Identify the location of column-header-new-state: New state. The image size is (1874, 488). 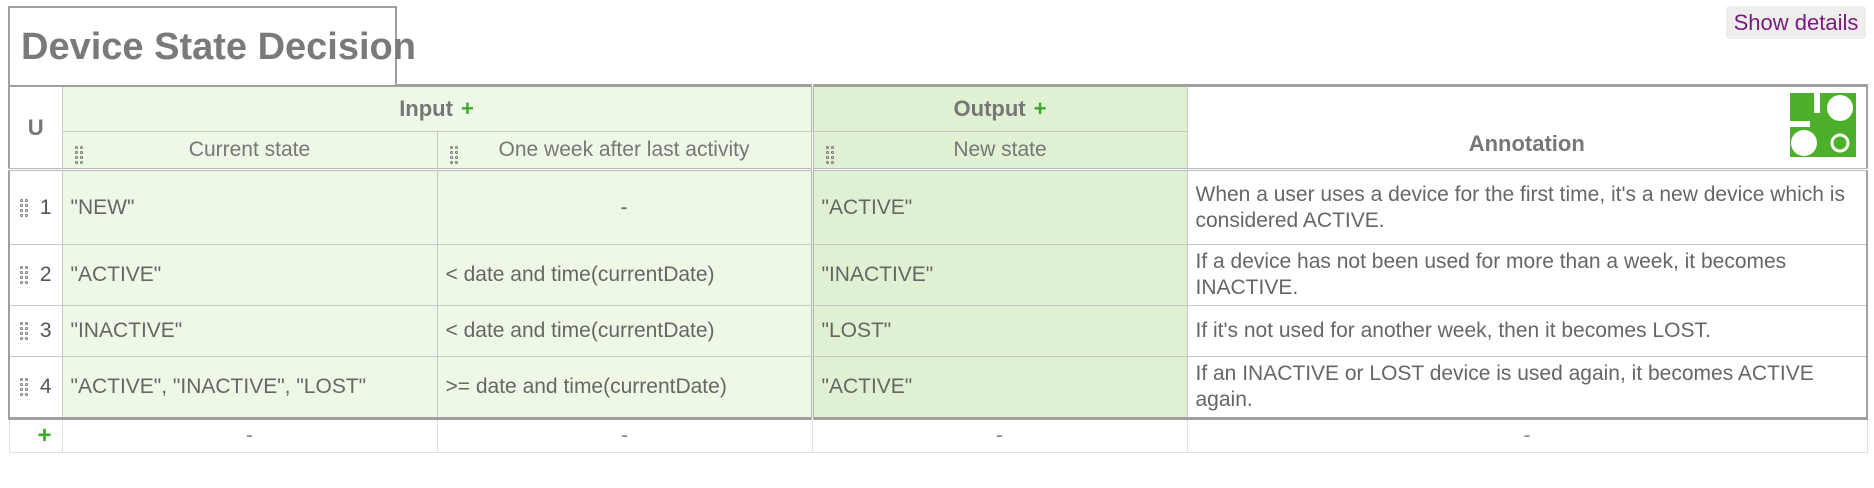
(999, 150).